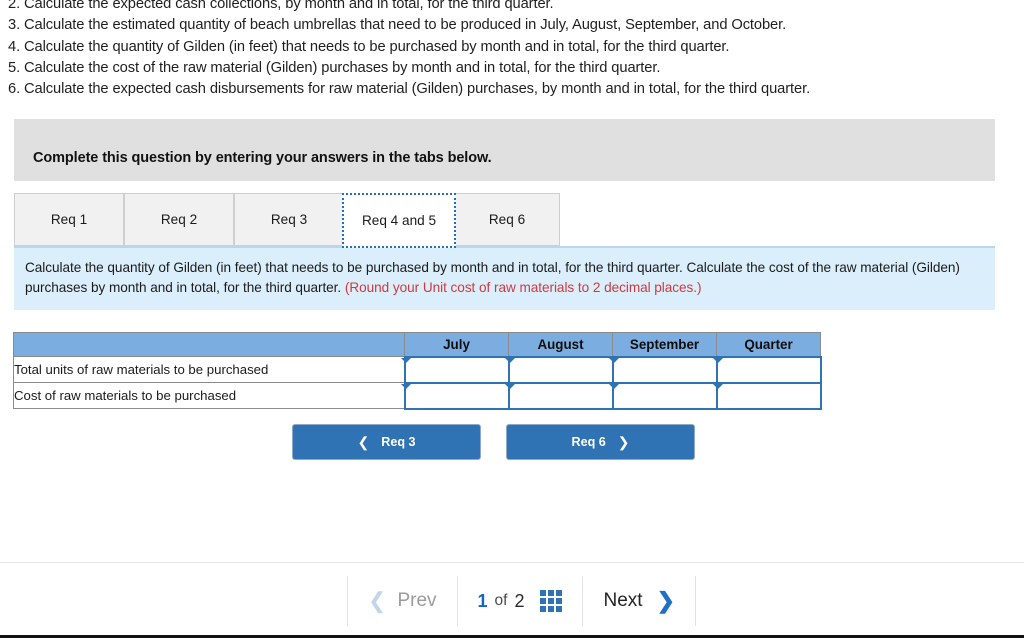  Describe the element at coordinates (767, 395) in the screenshot. I see `input-cost-quarter` at that location.